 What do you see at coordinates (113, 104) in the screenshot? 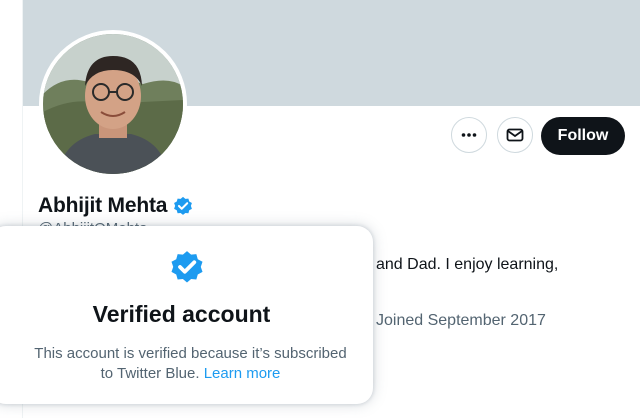
I see `avatar` at bounding box center [113, 104].